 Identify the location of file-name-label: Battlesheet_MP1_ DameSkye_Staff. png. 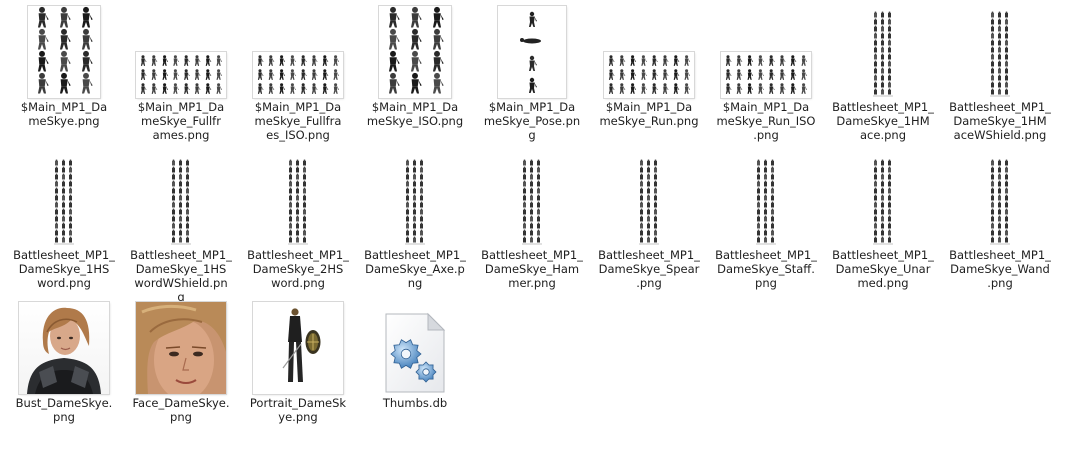
(766, 269).